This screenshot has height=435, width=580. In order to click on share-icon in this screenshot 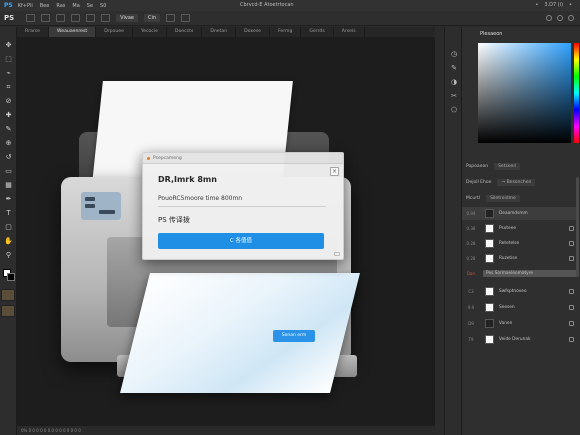, I will do `click(560, 18)`.